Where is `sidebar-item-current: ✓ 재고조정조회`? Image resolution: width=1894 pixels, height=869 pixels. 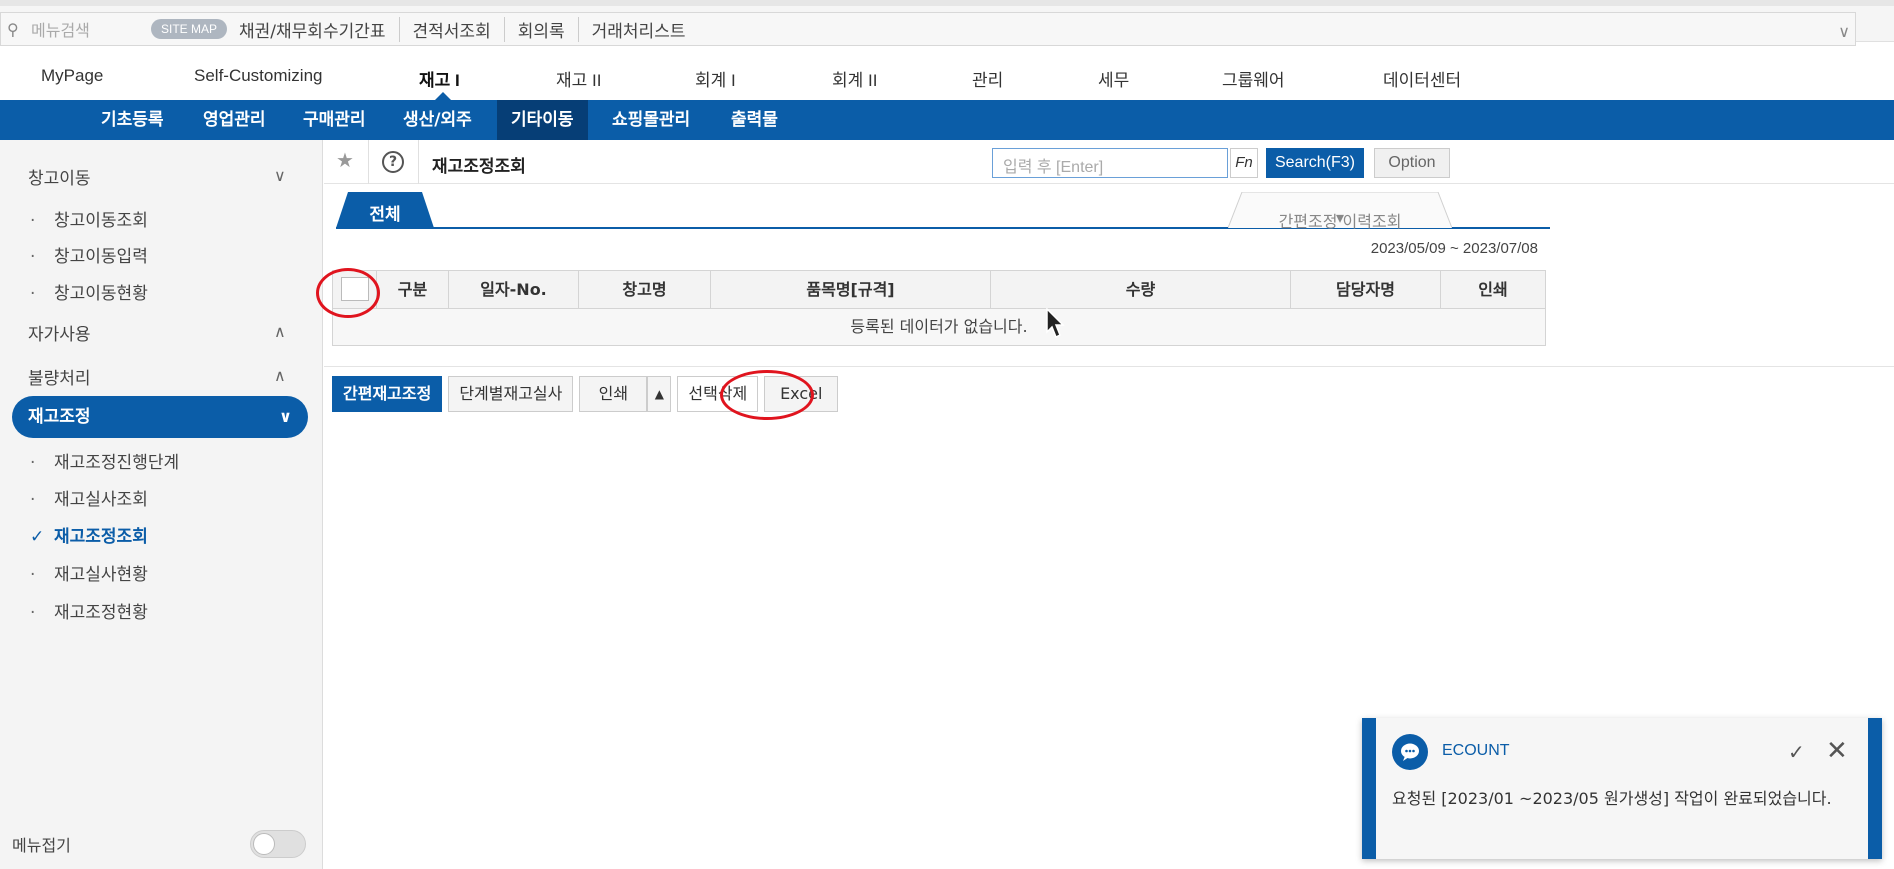
sidebar-item-current: ✓ 재고조정조회 is located at coordinates (89, 534).